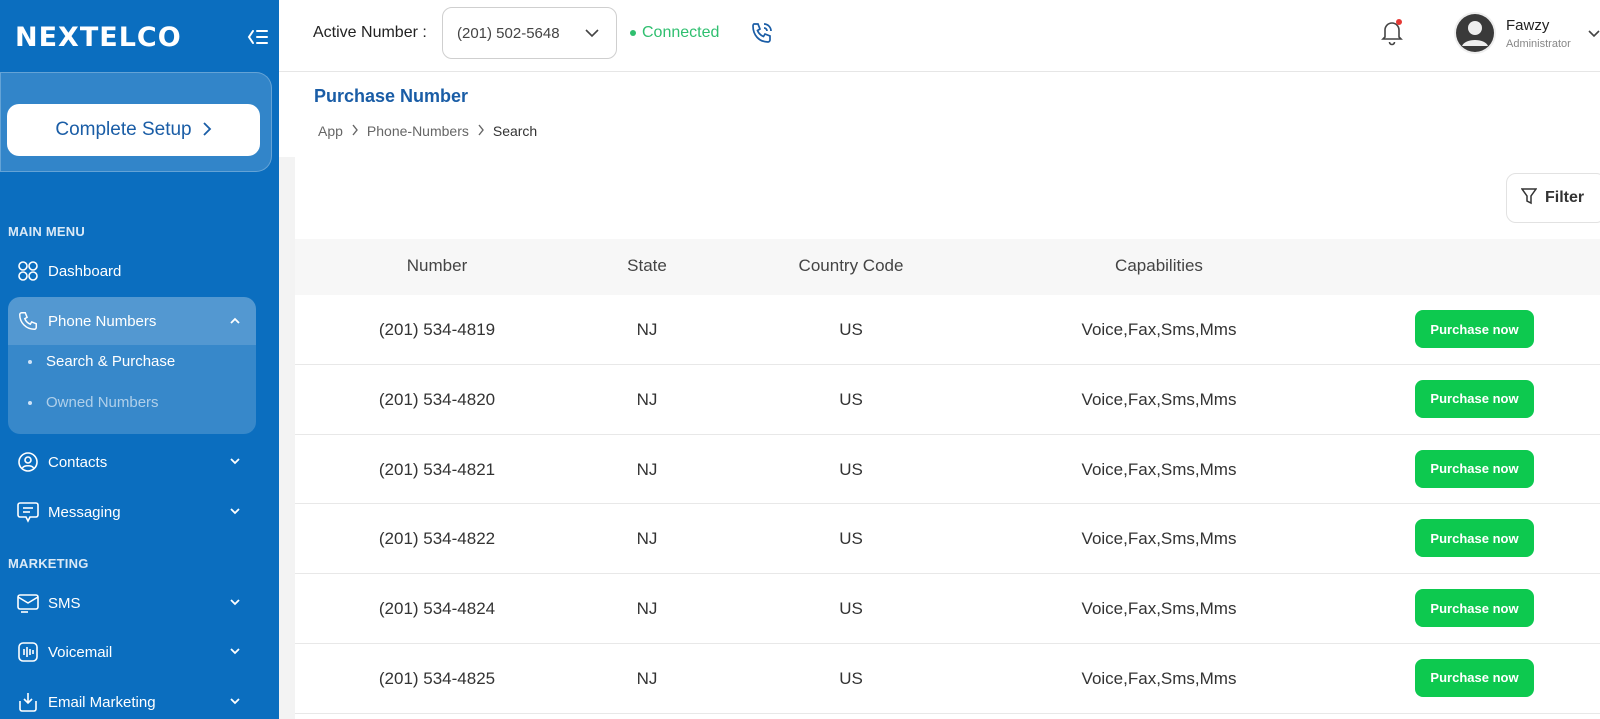 This screenshot has width=1600, height=719. I want to click on cell-number: (201) 534-4822, so click(437, 539).